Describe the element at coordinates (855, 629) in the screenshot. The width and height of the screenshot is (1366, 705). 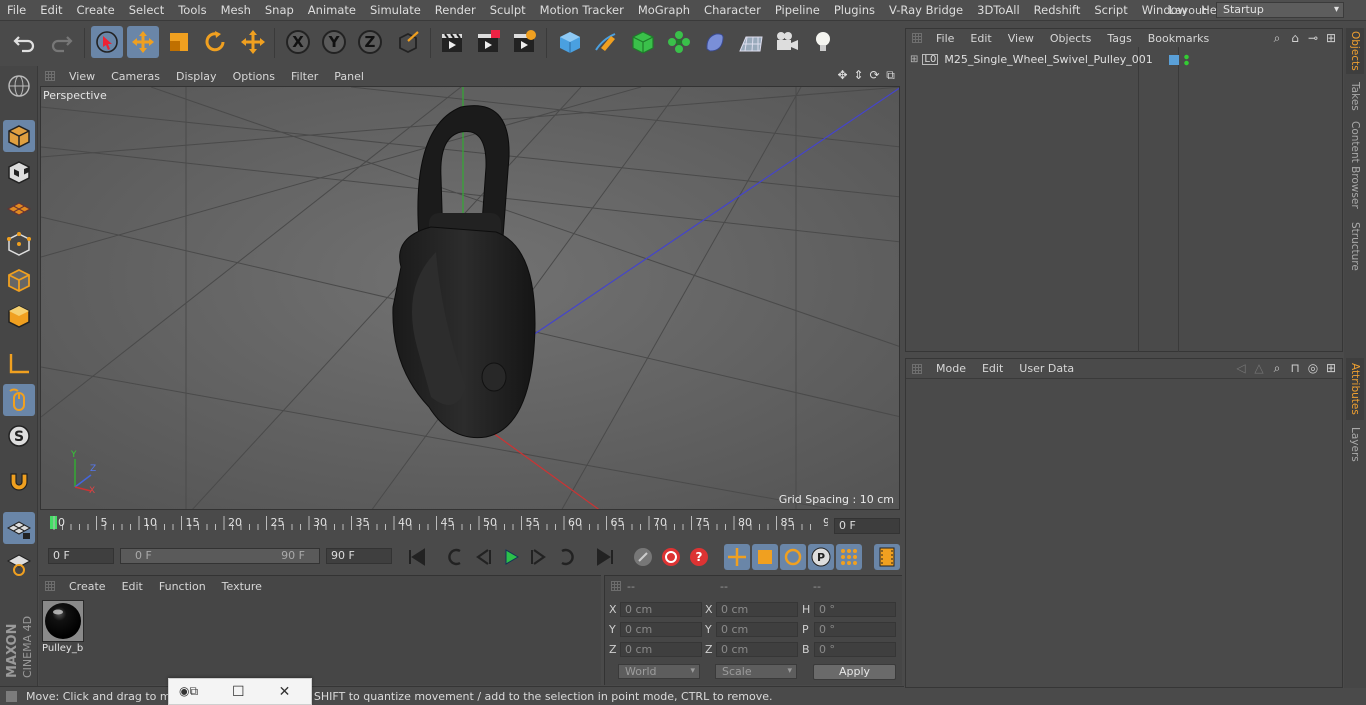
I see `rot-p-field: 0 °` at that location.